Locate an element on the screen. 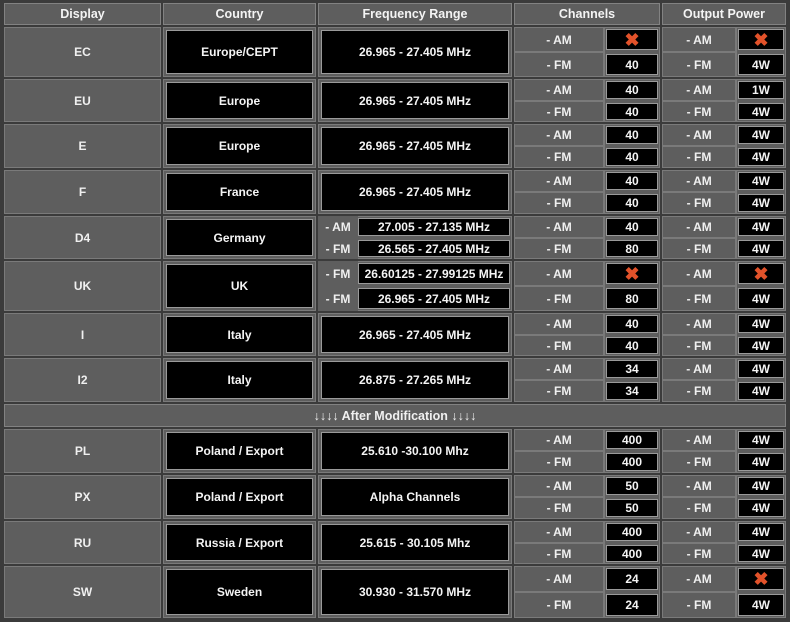  channels-am-value: 50 is located at coordinates (632, 486).